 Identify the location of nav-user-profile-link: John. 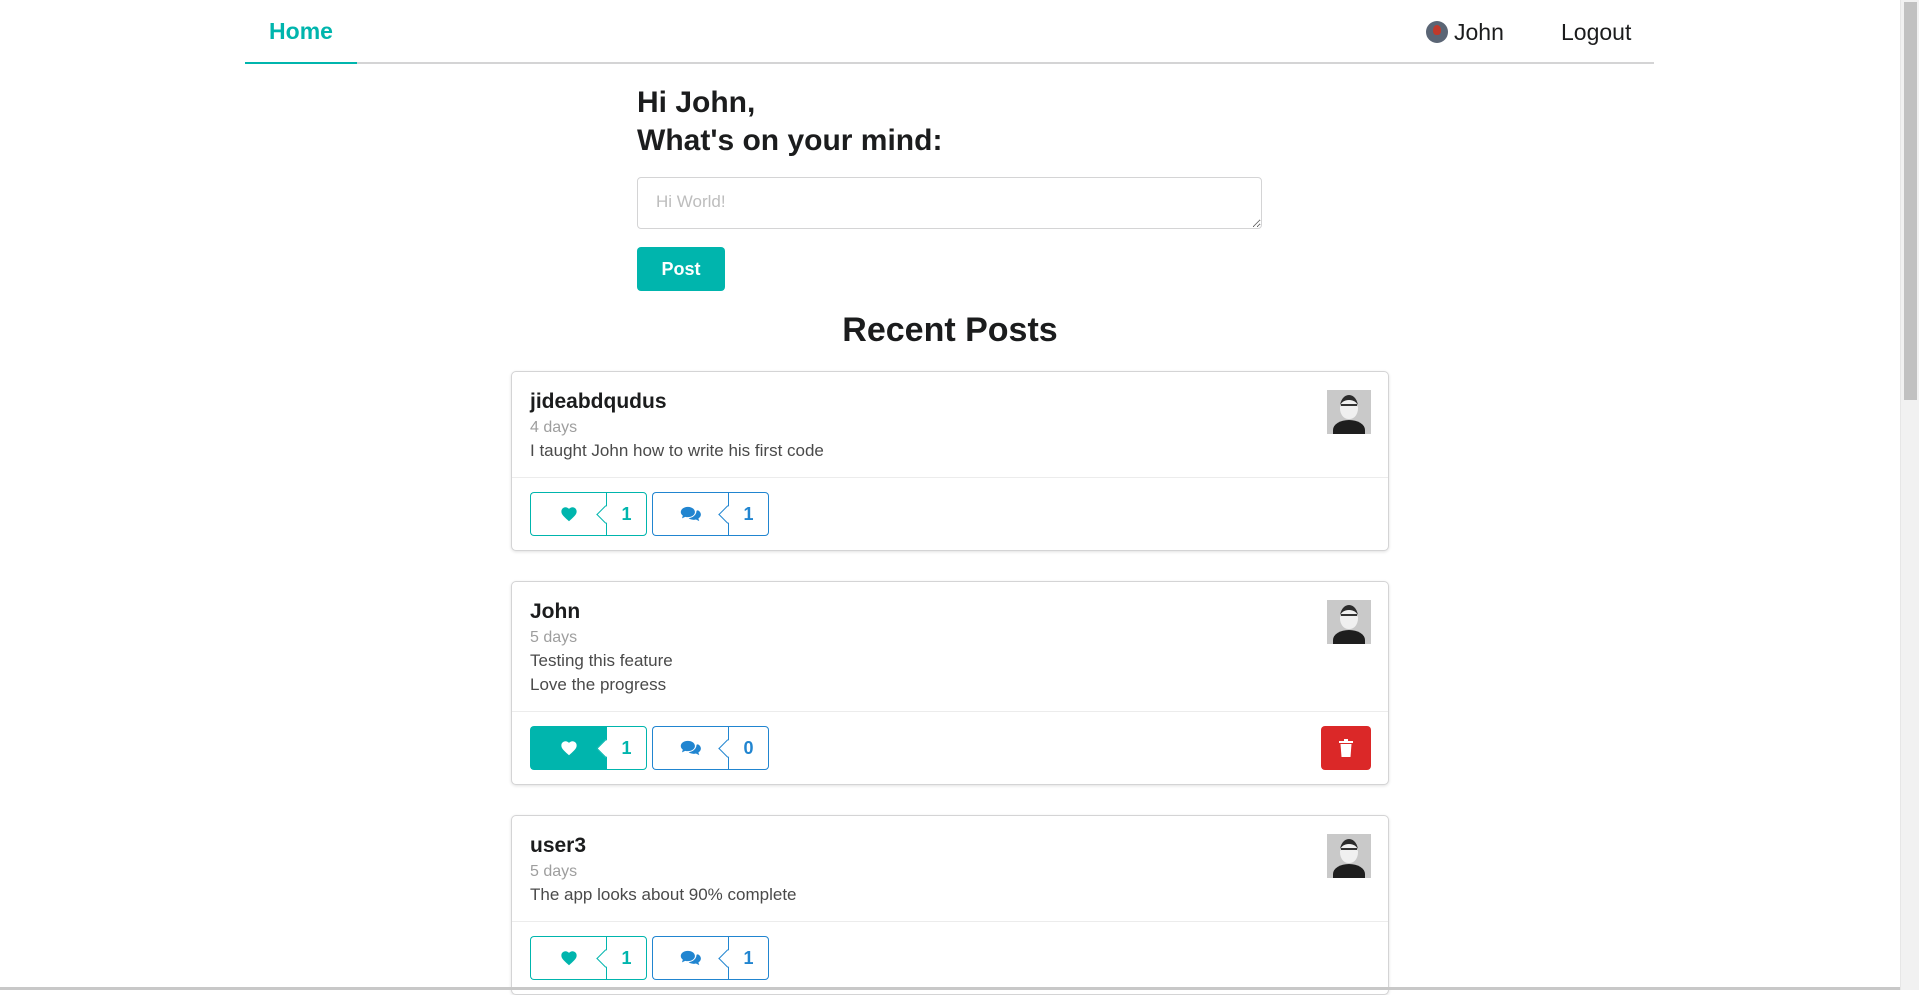
(1465, 32).